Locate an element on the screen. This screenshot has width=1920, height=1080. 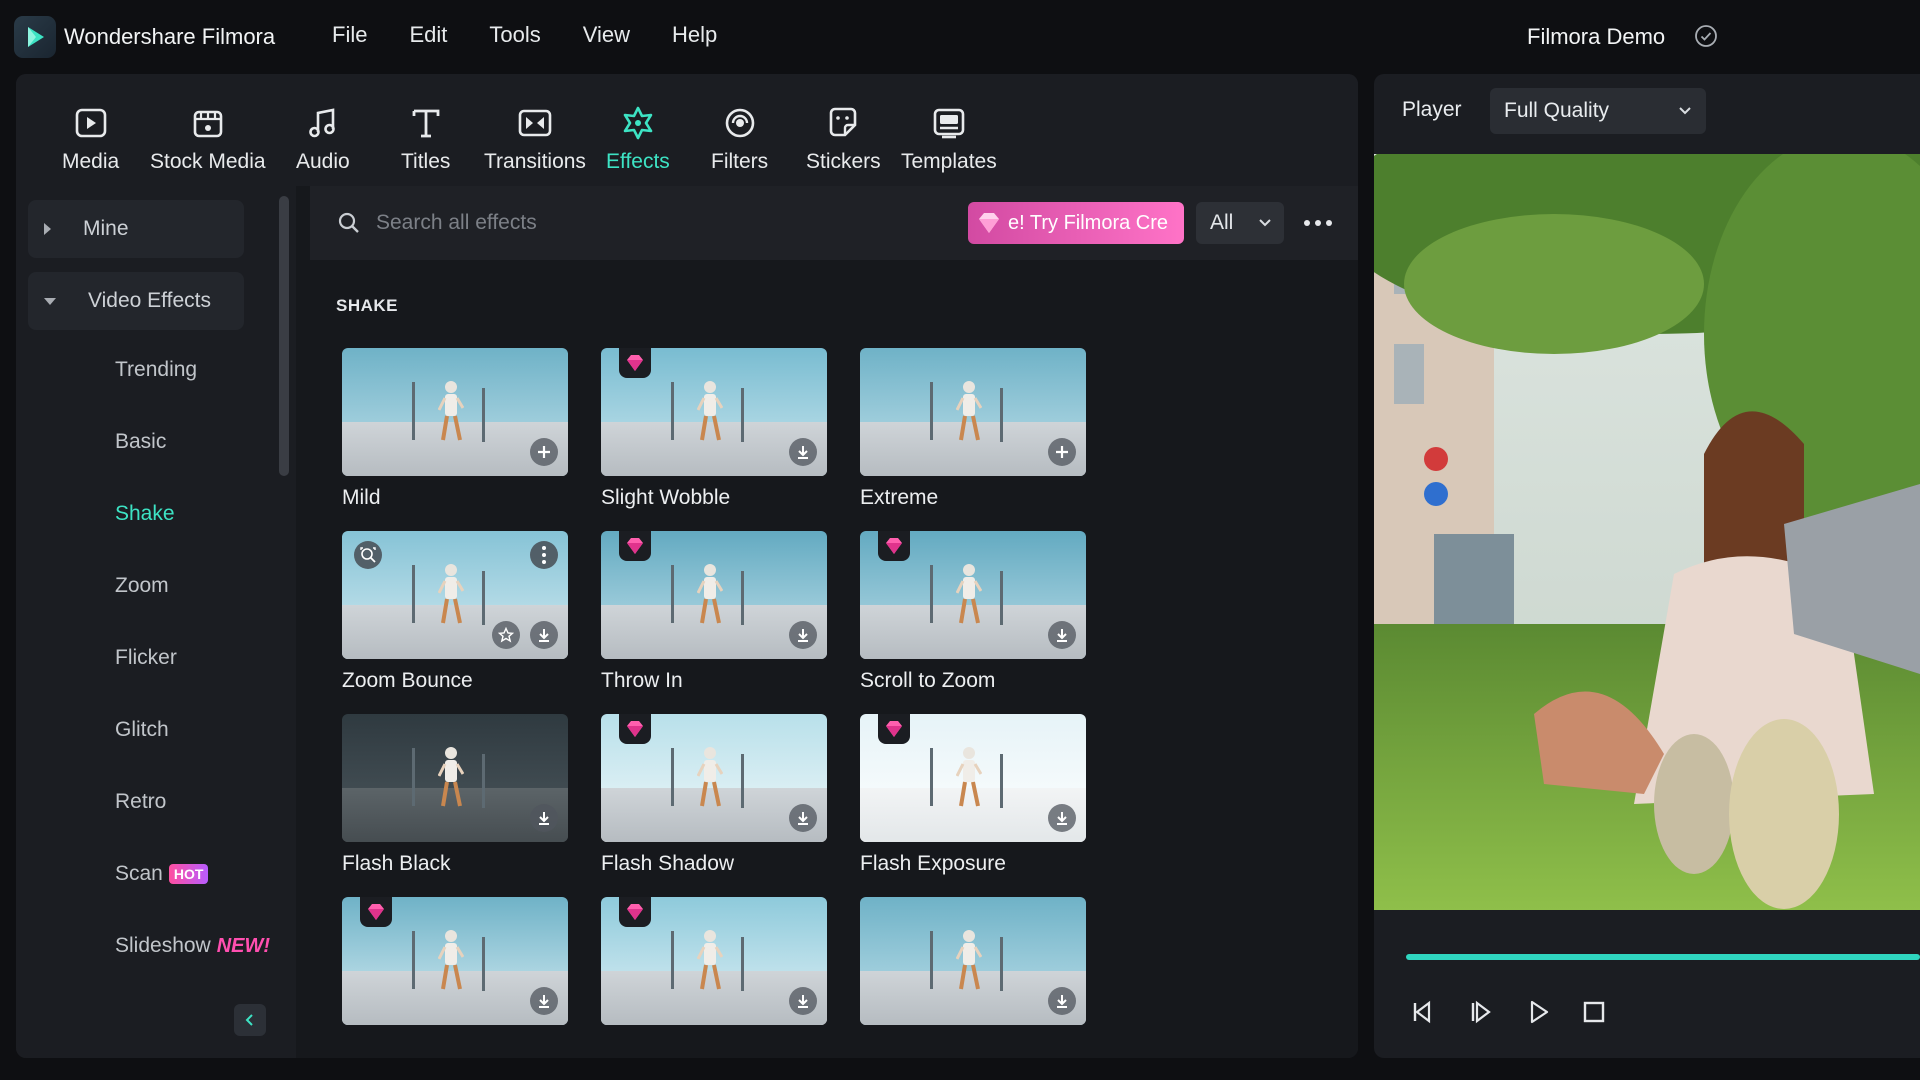
play-icon is located at coordinates (1539, 1012).